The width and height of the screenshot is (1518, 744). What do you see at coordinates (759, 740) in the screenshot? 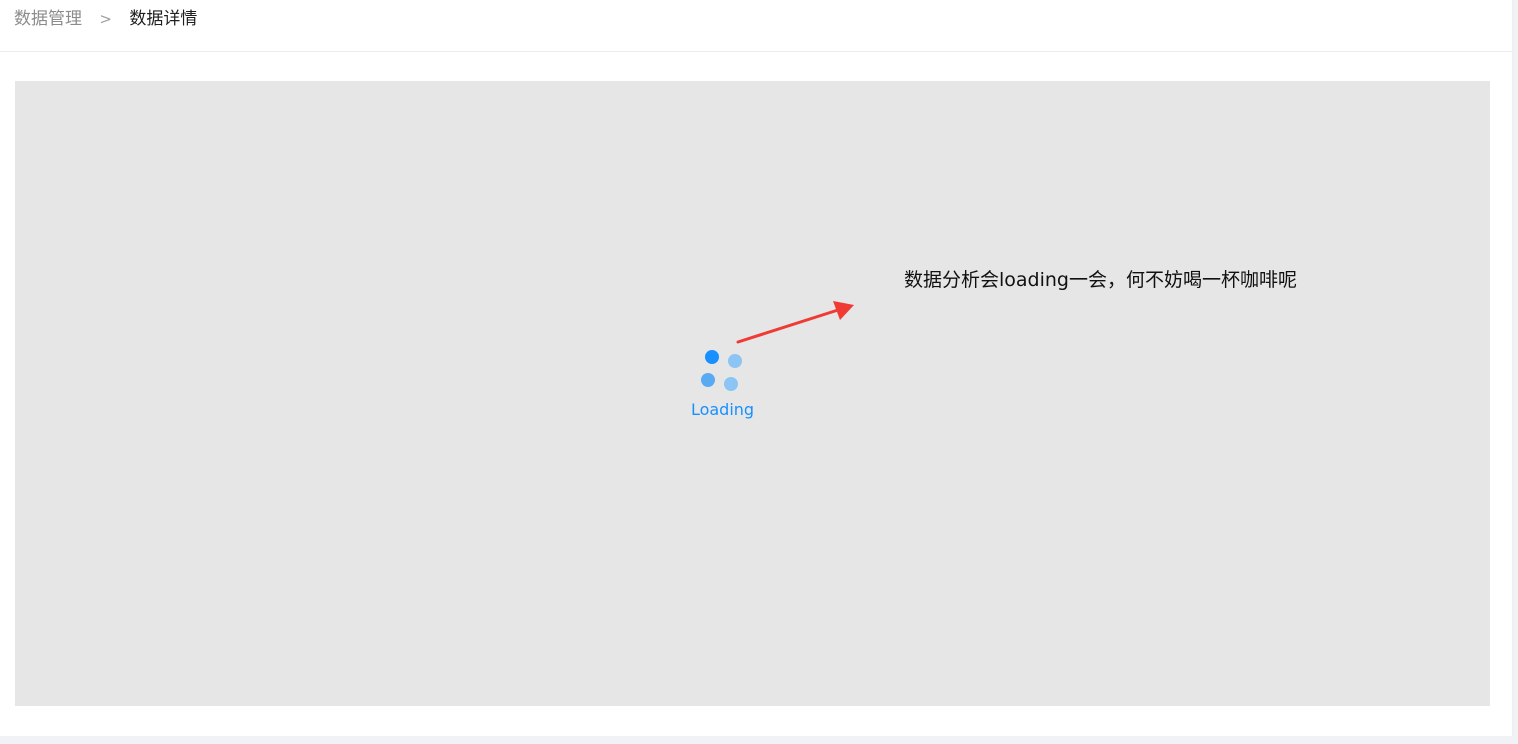
I see `bottom-strip` at bounding box center [759, 740].